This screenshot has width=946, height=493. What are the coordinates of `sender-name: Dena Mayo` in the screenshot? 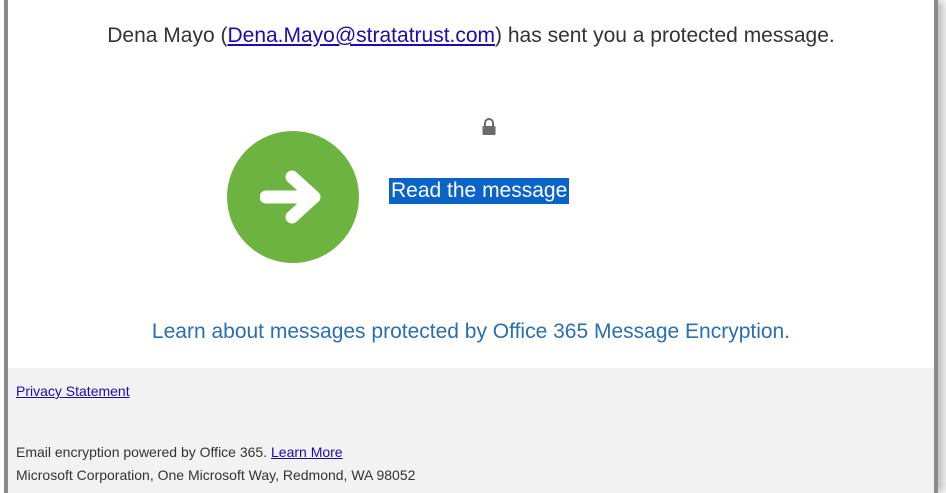 It's located at (161, 35).